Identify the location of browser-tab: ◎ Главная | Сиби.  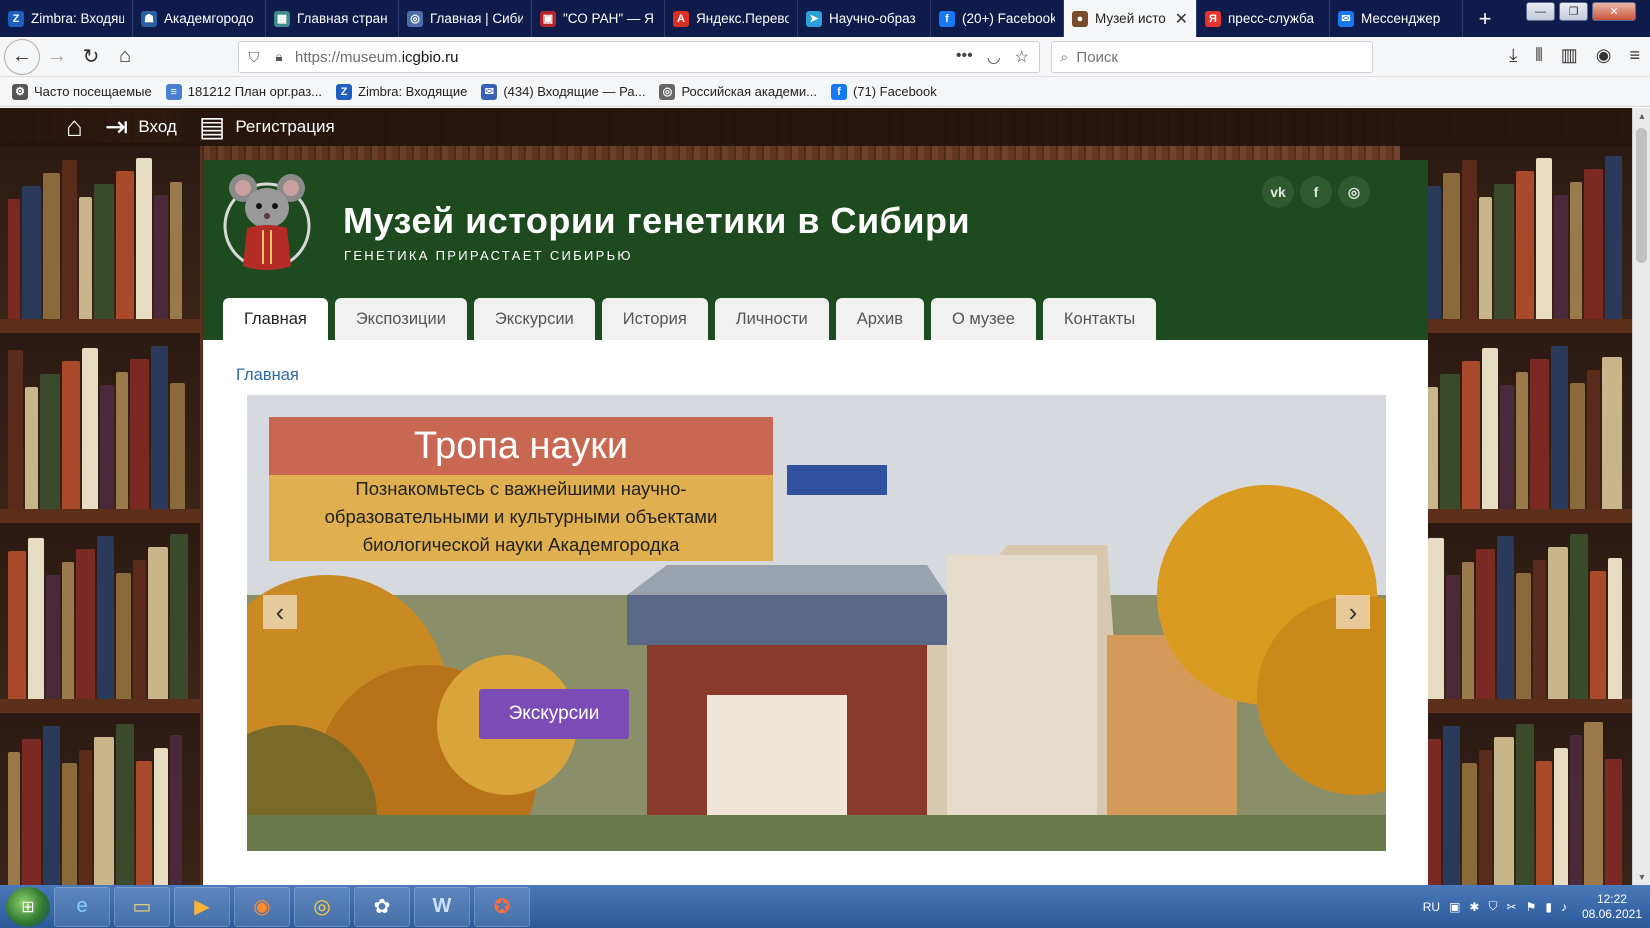
(465, 18).